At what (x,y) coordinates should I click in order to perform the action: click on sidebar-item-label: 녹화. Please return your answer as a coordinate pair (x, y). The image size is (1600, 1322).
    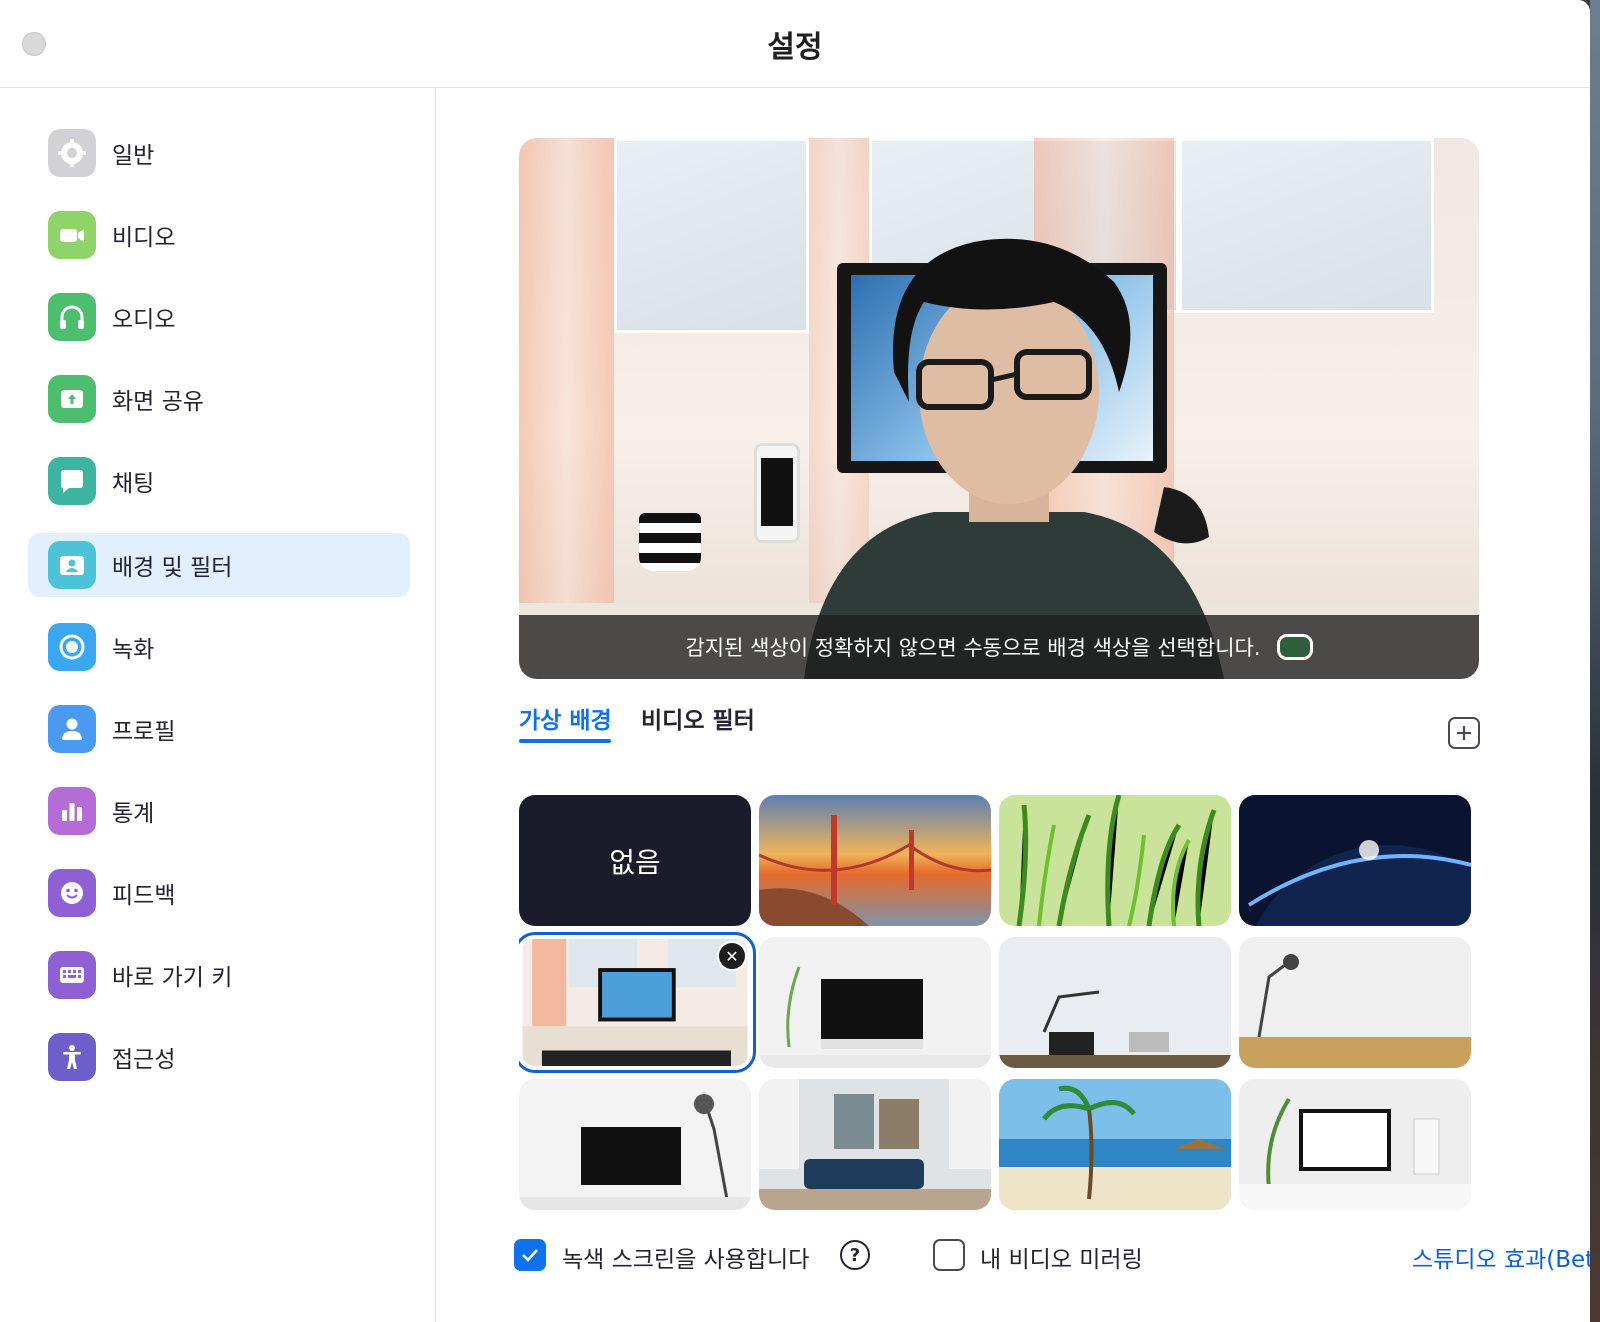
    Looking at the image, I should click on (133, 650).